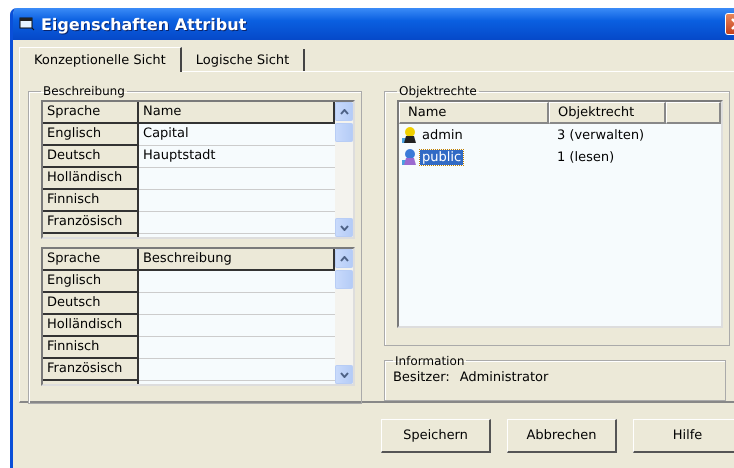 This screenshot has width=734, height=468. I want to click on column-header, so click(693, 113).